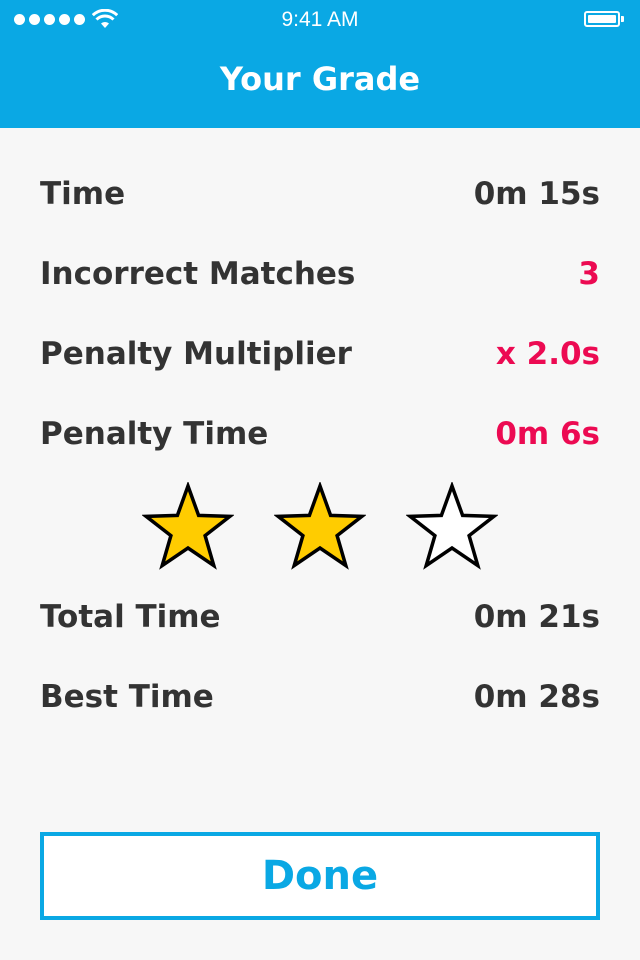 This screenshot has height=960, width=640. What do you see at coordinates (320, 194) in the screenshot?
I see `result-row-time: Time 0m 15s` at bounding box center [320, 194].